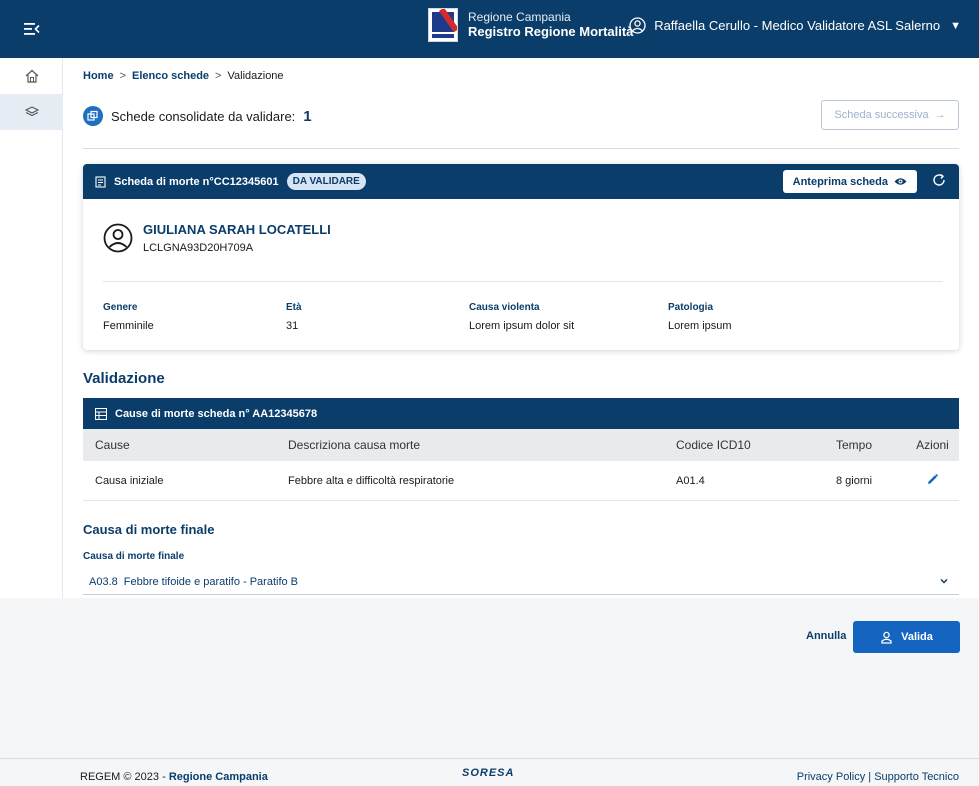 This screenshot has width=979, height=786. Describe the element at coordinates (292, 326) in the screenshot. I see `field-value: 31` at that location.